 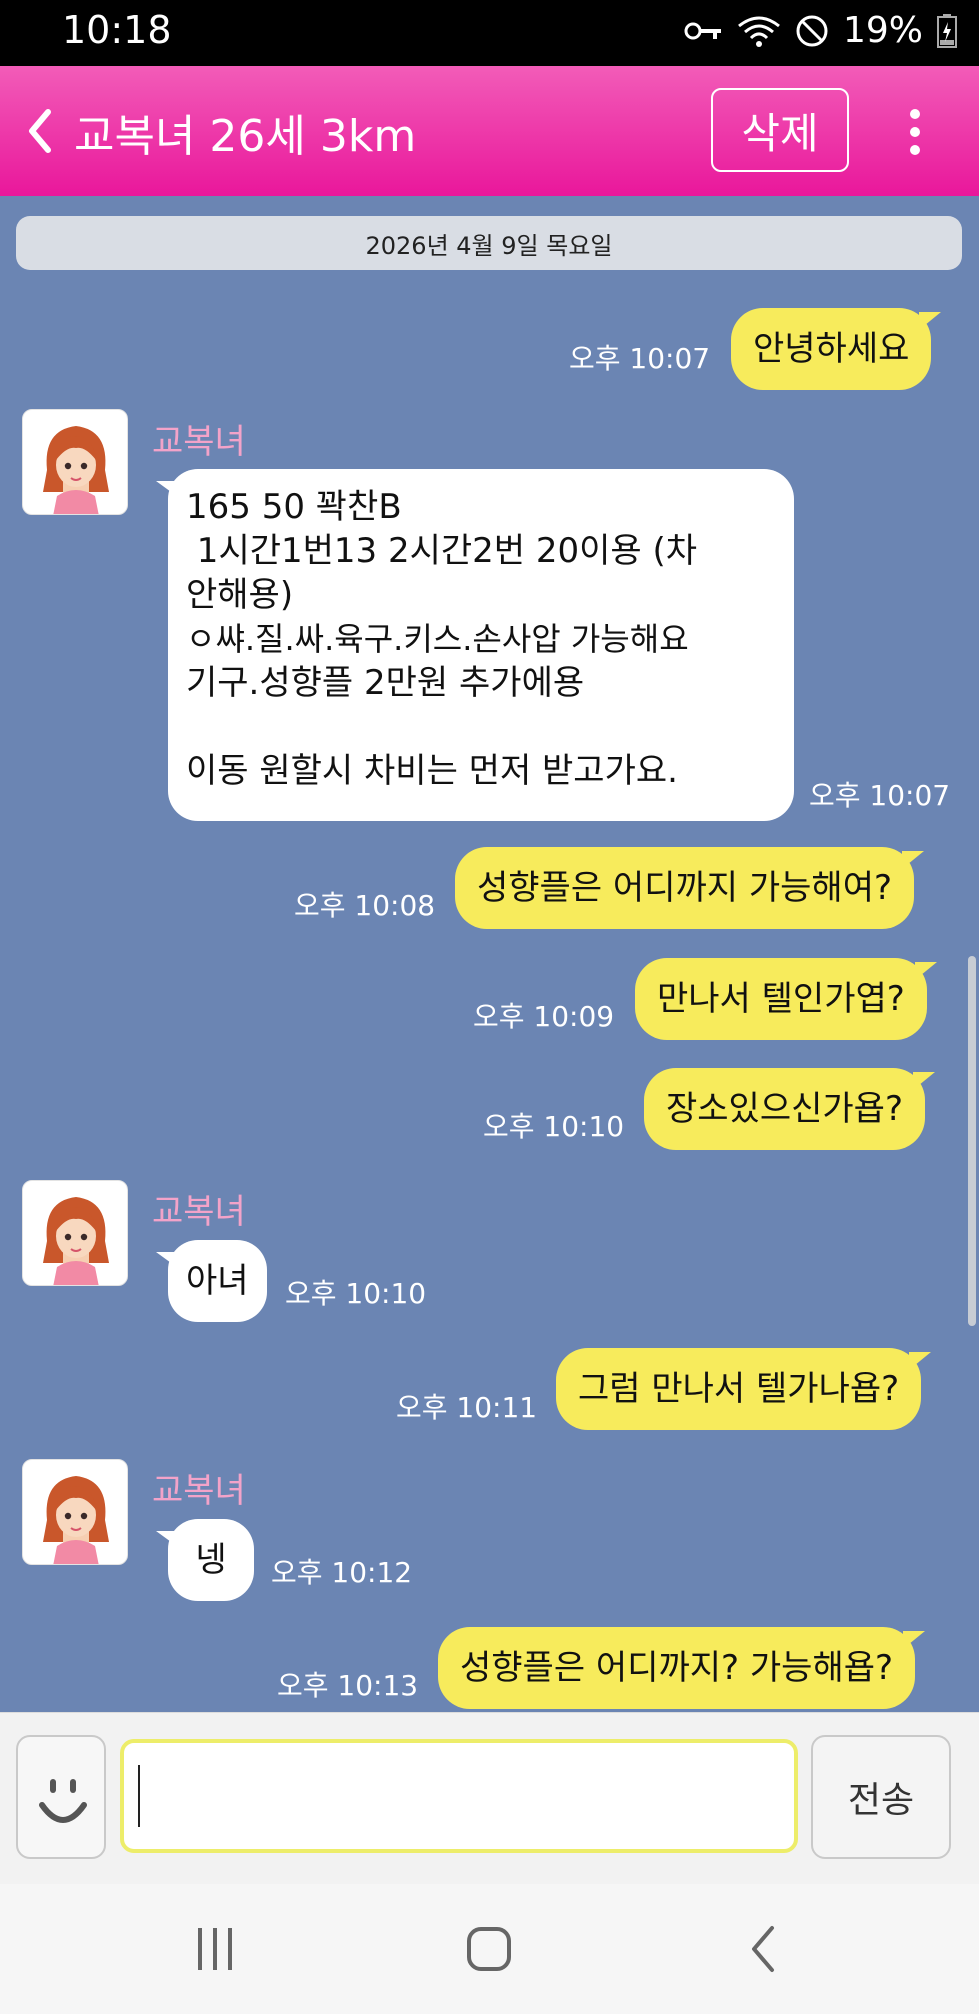 What do you see at coordinates (882, 30) in the screenshot?
I see `battery-percent: 19%` at bounding box center [882, 30].